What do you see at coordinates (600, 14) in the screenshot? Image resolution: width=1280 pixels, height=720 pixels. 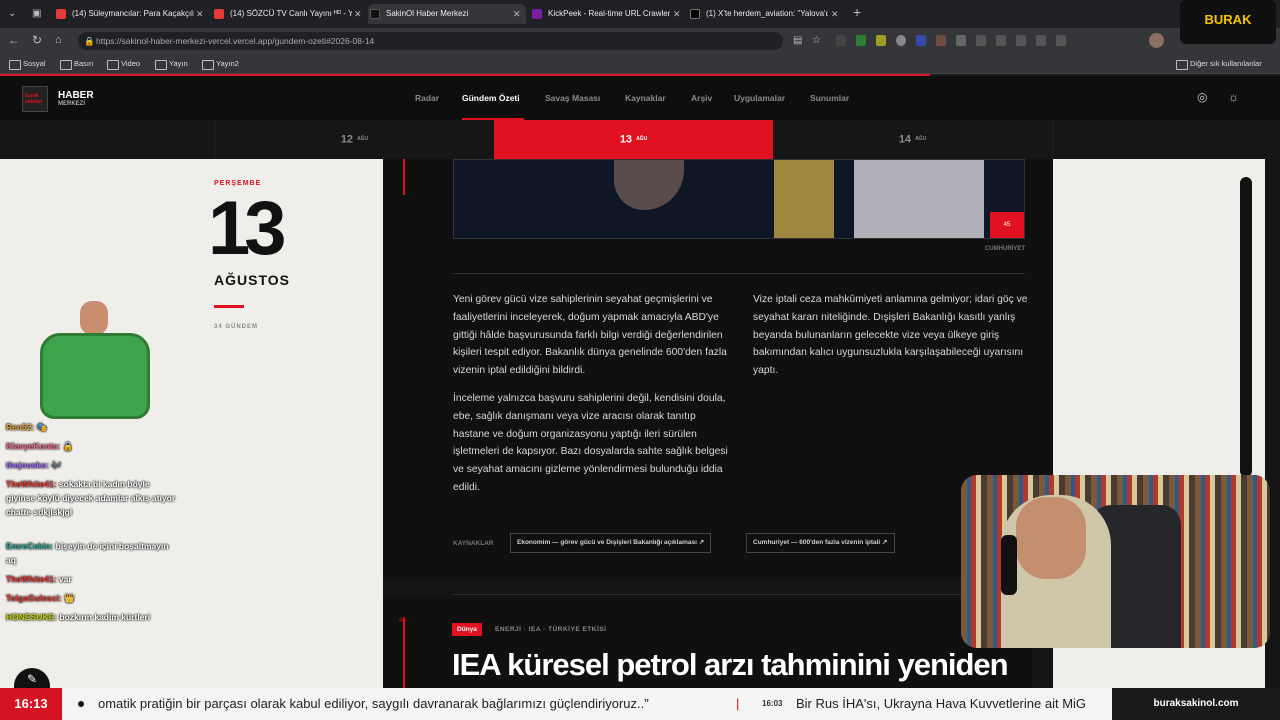 I see `tab-4: KickPeek - Real-time URL Crawler` at bounding box center [600, 14].